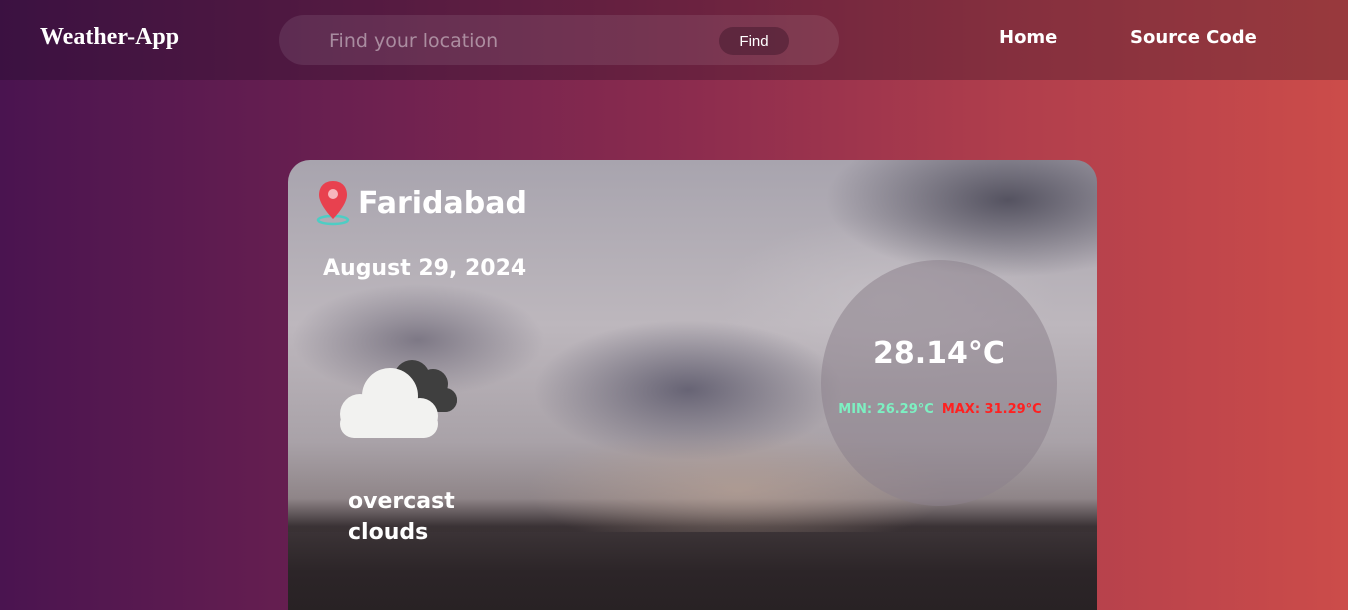  Describe the element at coordinates (939, 383) in the screenshot. I see `temperature-panel: 28.14°C MIN: 26.29°C MAX: 31.29°C` at that location.